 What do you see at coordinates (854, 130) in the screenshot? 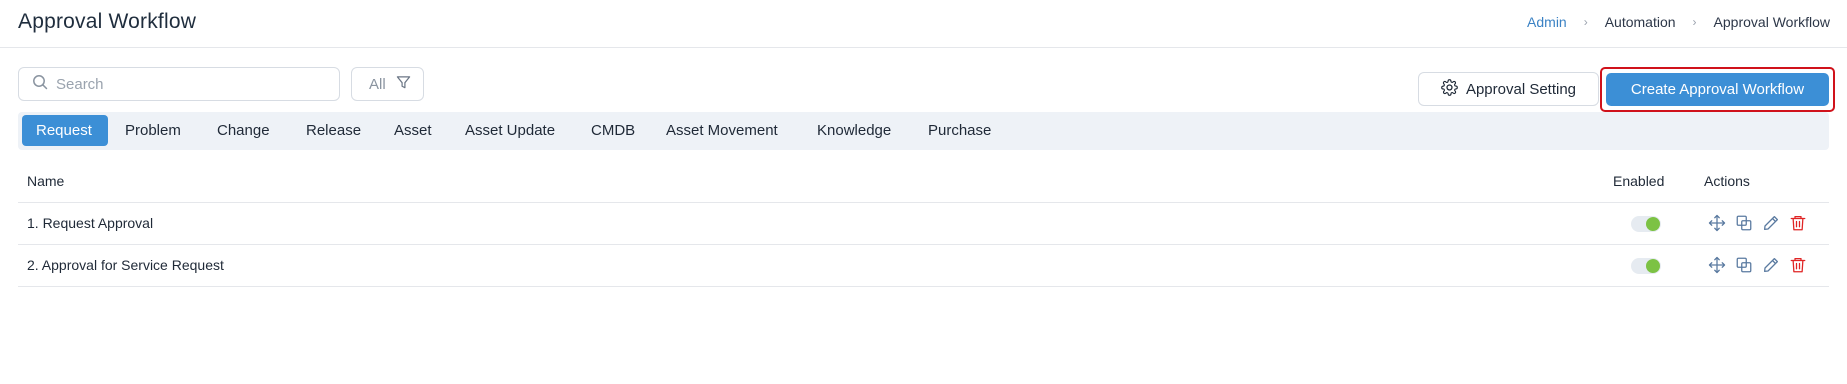
I see `tab-knowledge: Knowledge` at bounding box center [854, 130].